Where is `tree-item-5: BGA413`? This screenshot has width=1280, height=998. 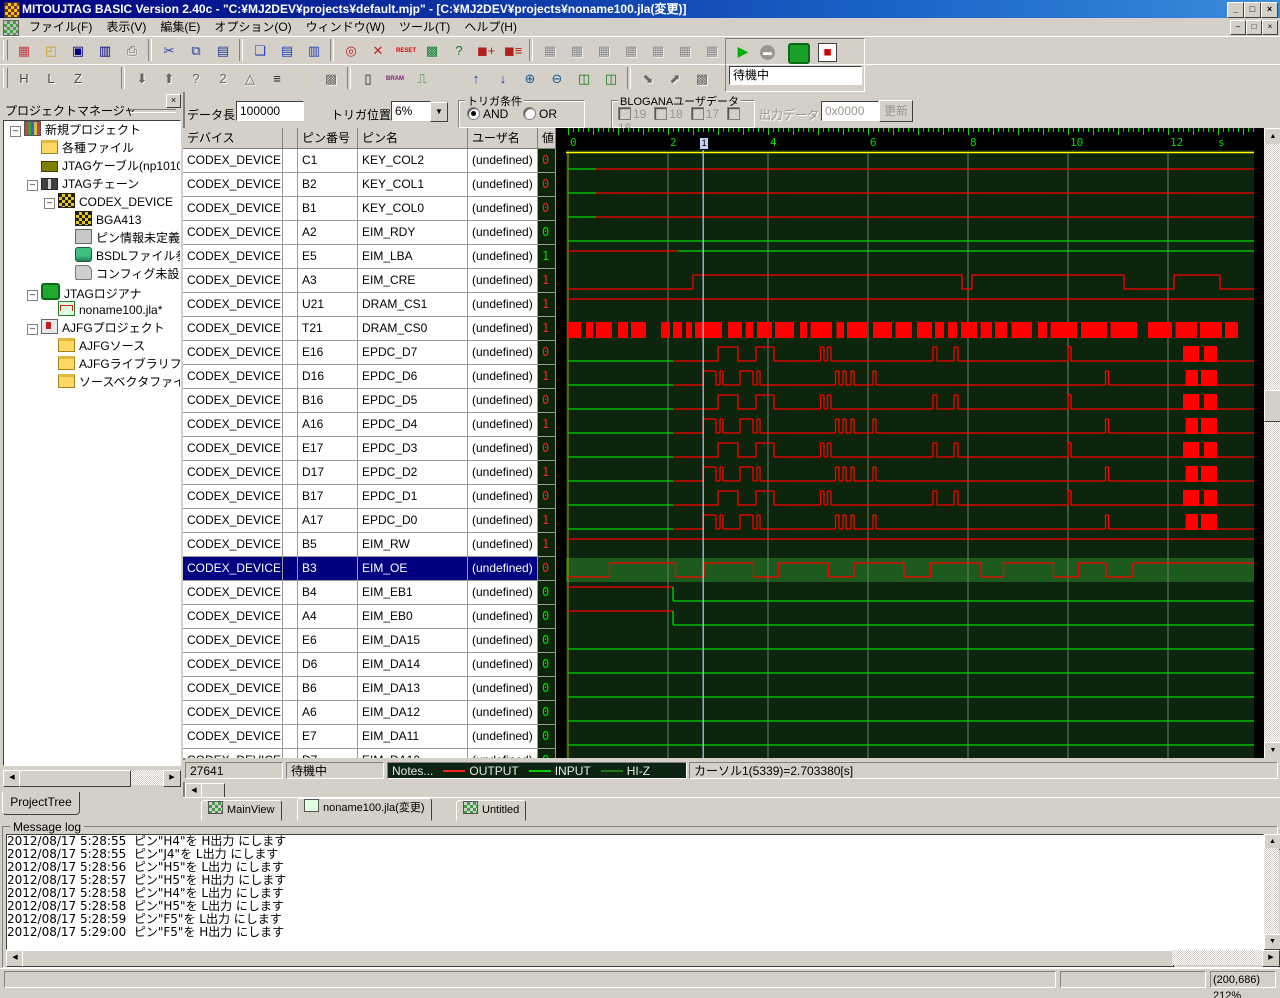
tree-item-5: BGA413 is located at coordinates (92, 220).